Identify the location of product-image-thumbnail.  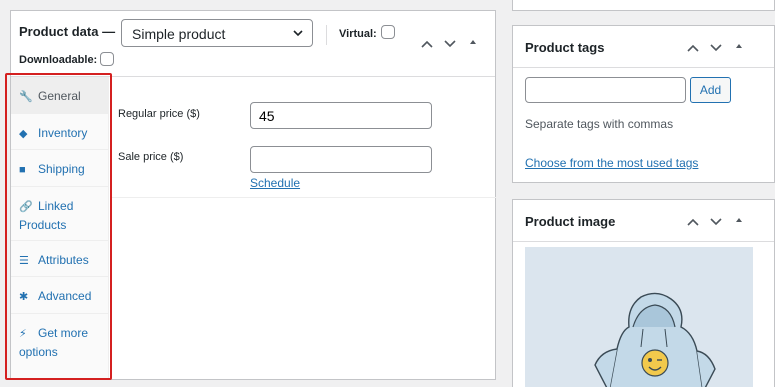
(639, 317).